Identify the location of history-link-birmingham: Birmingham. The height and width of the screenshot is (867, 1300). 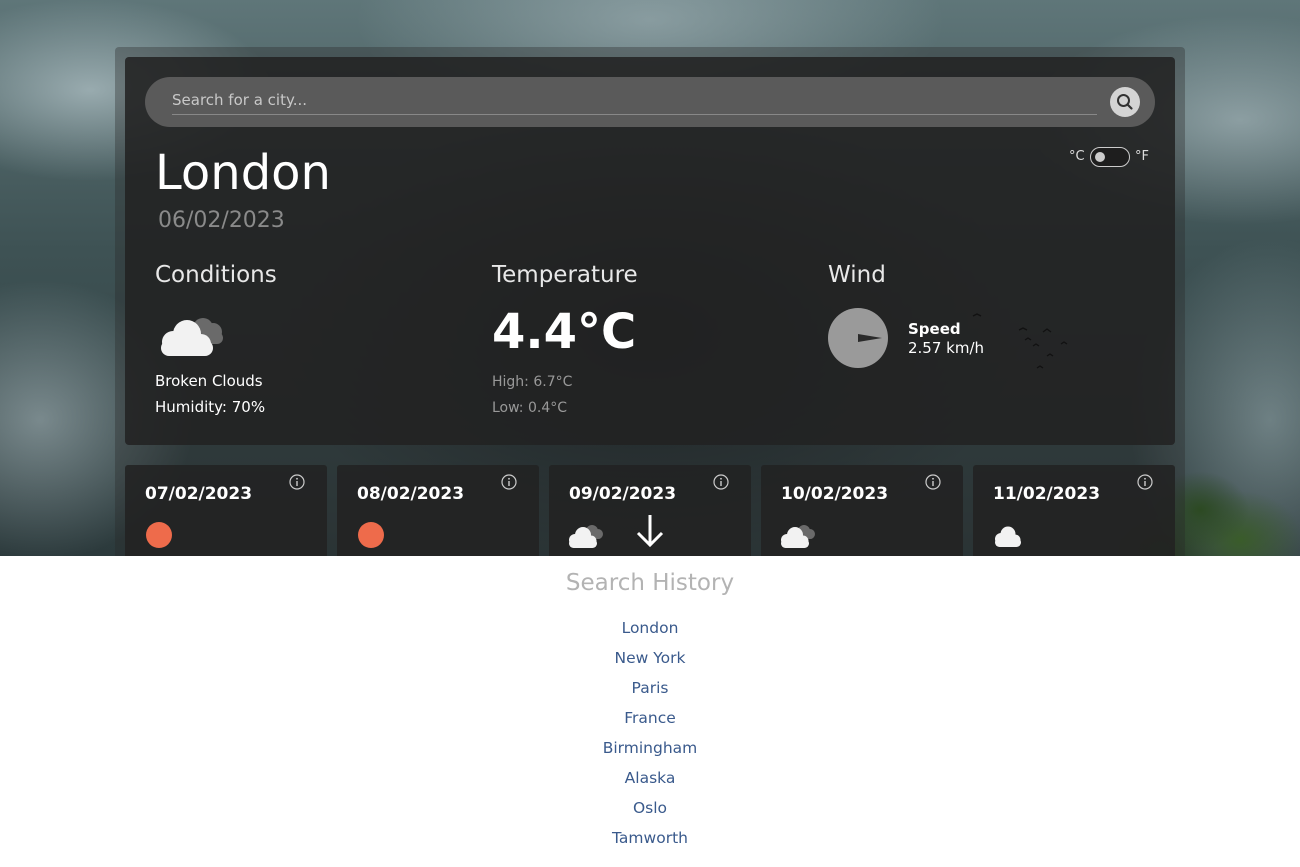
(650, 748).